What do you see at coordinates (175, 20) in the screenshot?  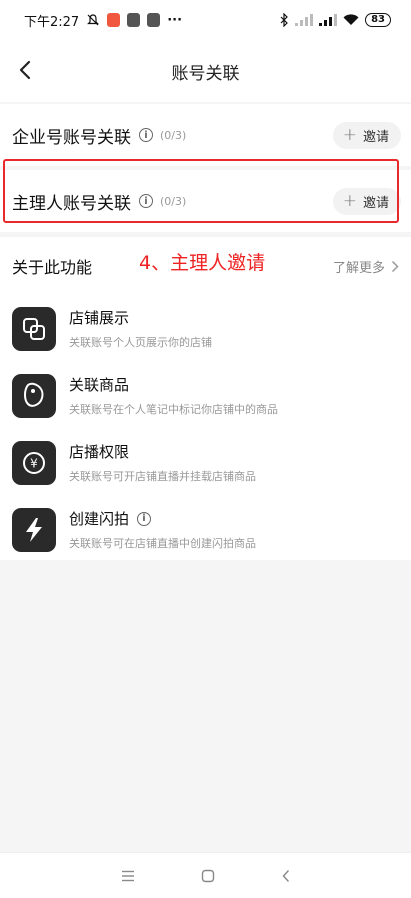 I see `more-dots: ···` at bounding box center [175, 20].